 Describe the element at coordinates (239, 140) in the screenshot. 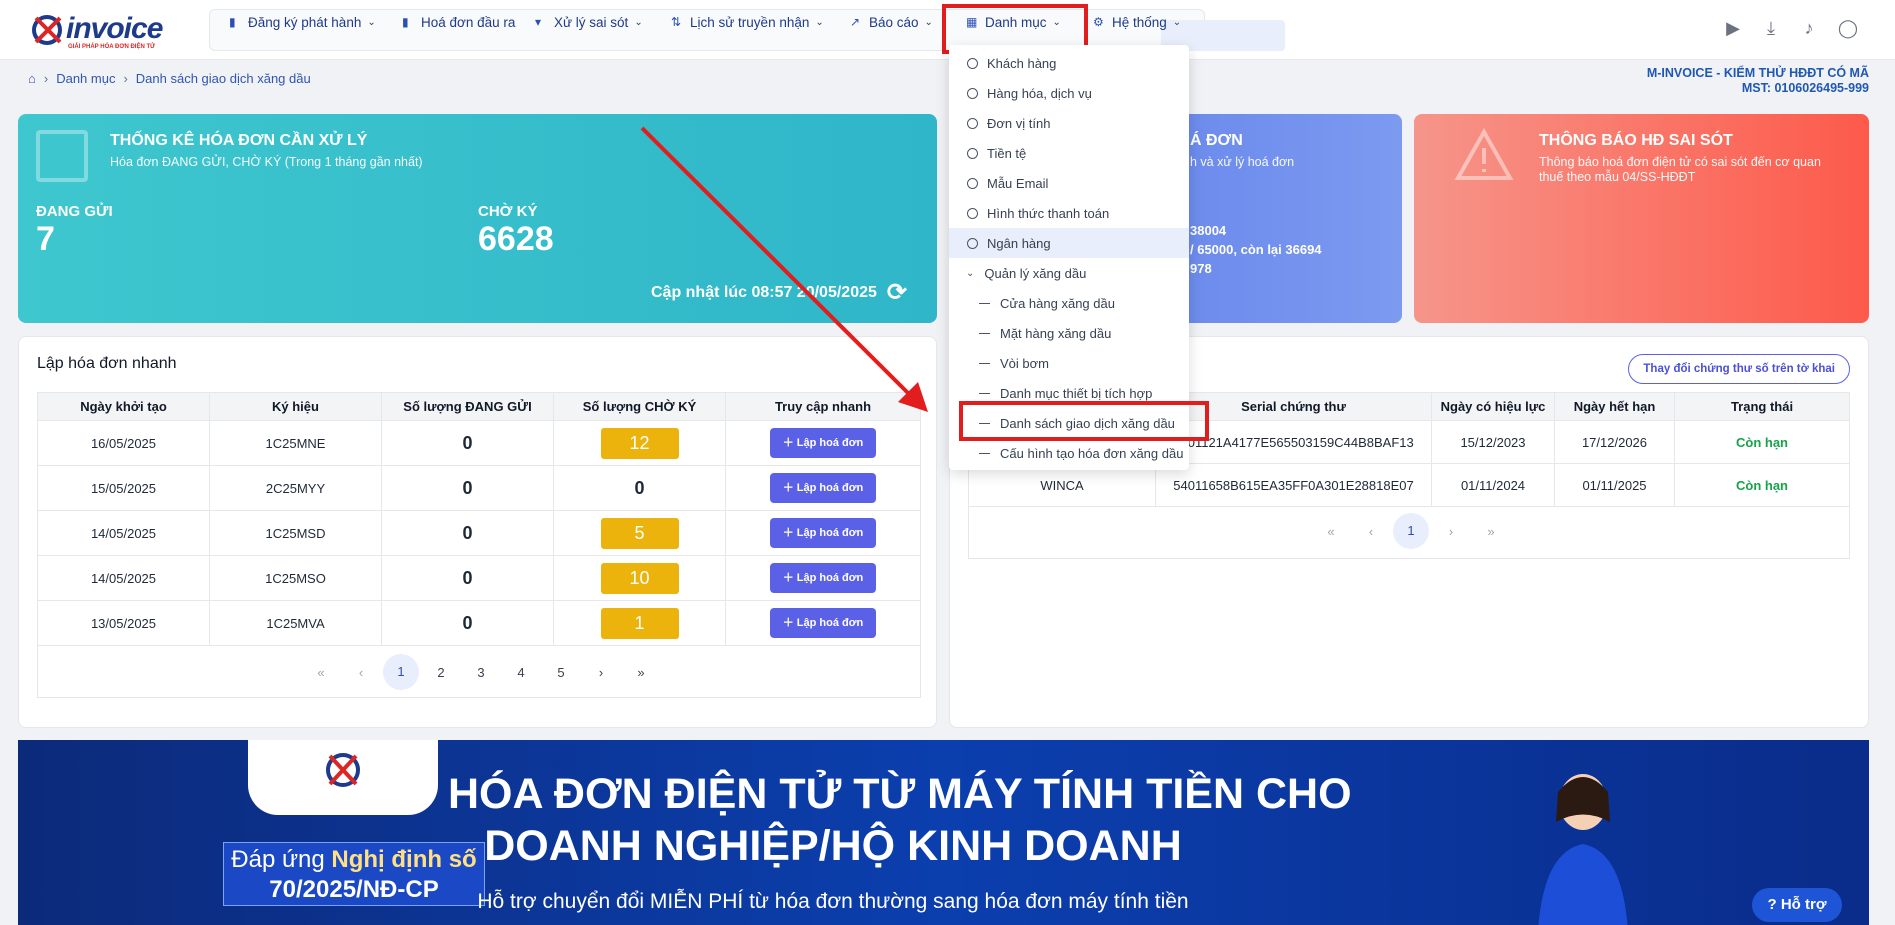

I see `stats-title: THỐNG KÊ HÓA ĐƠN CẦN XỬ LÝ` at that location.